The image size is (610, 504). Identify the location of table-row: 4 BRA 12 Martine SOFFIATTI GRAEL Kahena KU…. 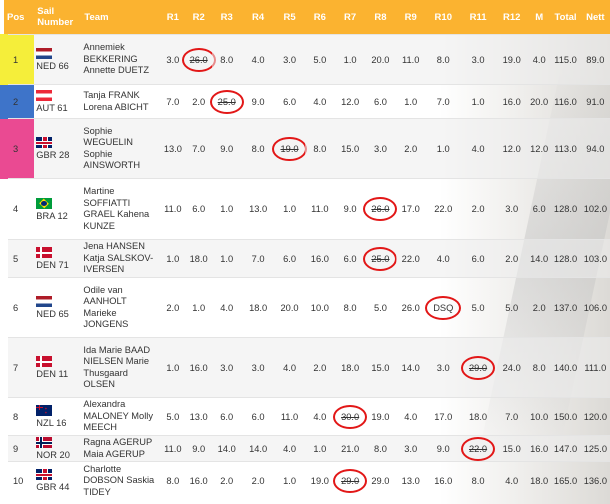
(307, 209).